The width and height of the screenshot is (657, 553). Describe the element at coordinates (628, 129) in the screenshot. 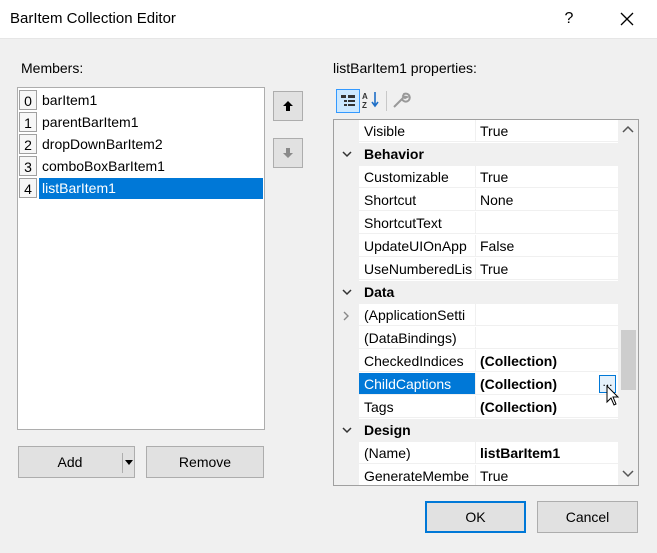

I see `scroll-up-icon` at that location.